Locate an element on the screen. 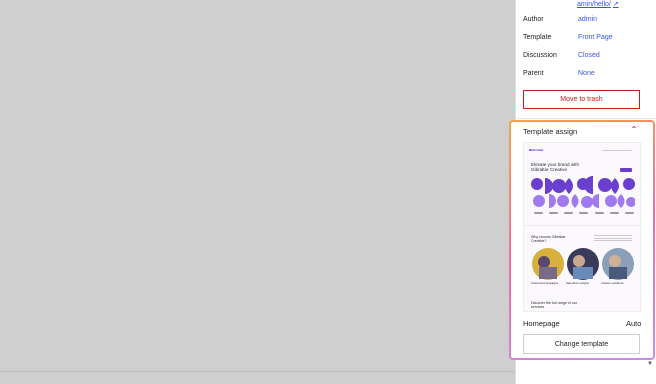  preview-section-heading: Why choose Gibraltar Creative? is located at coordinates (548, 239).